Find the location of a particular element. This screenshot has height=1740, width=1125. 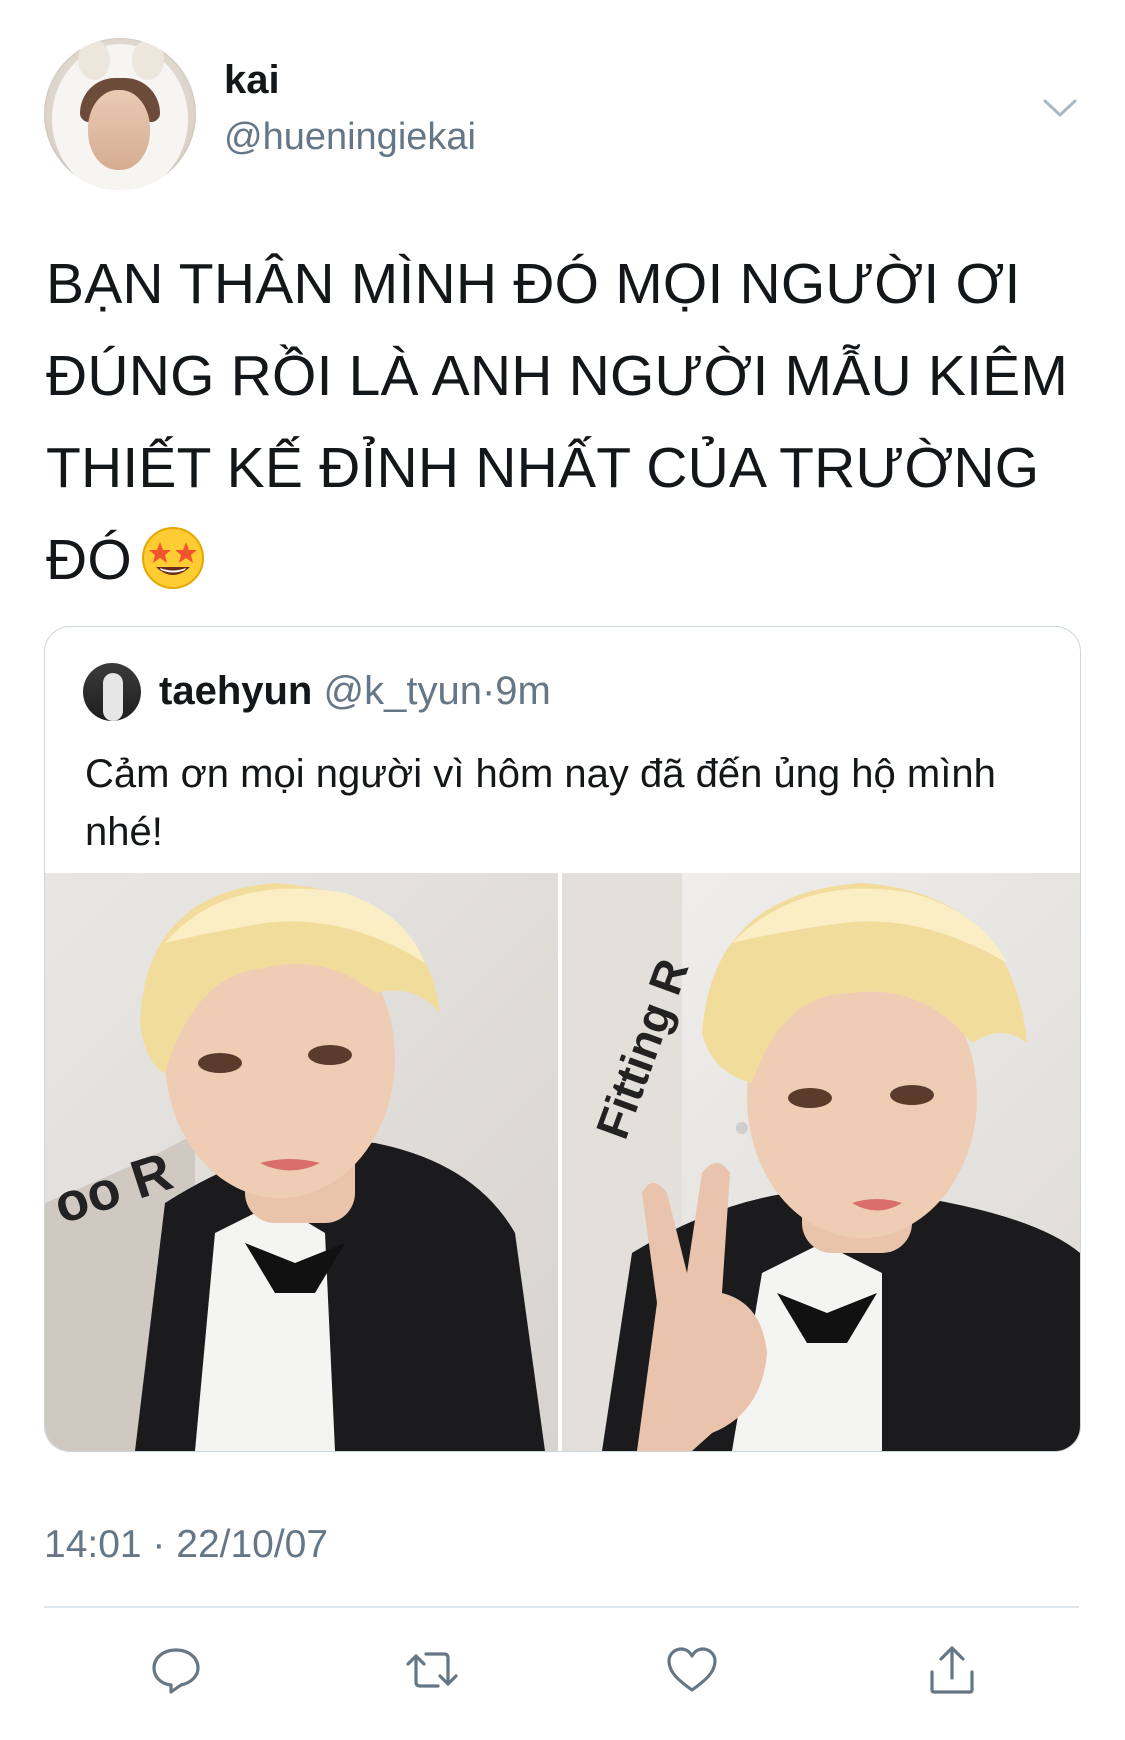

author-avatar is located at coordinates (120, 114).